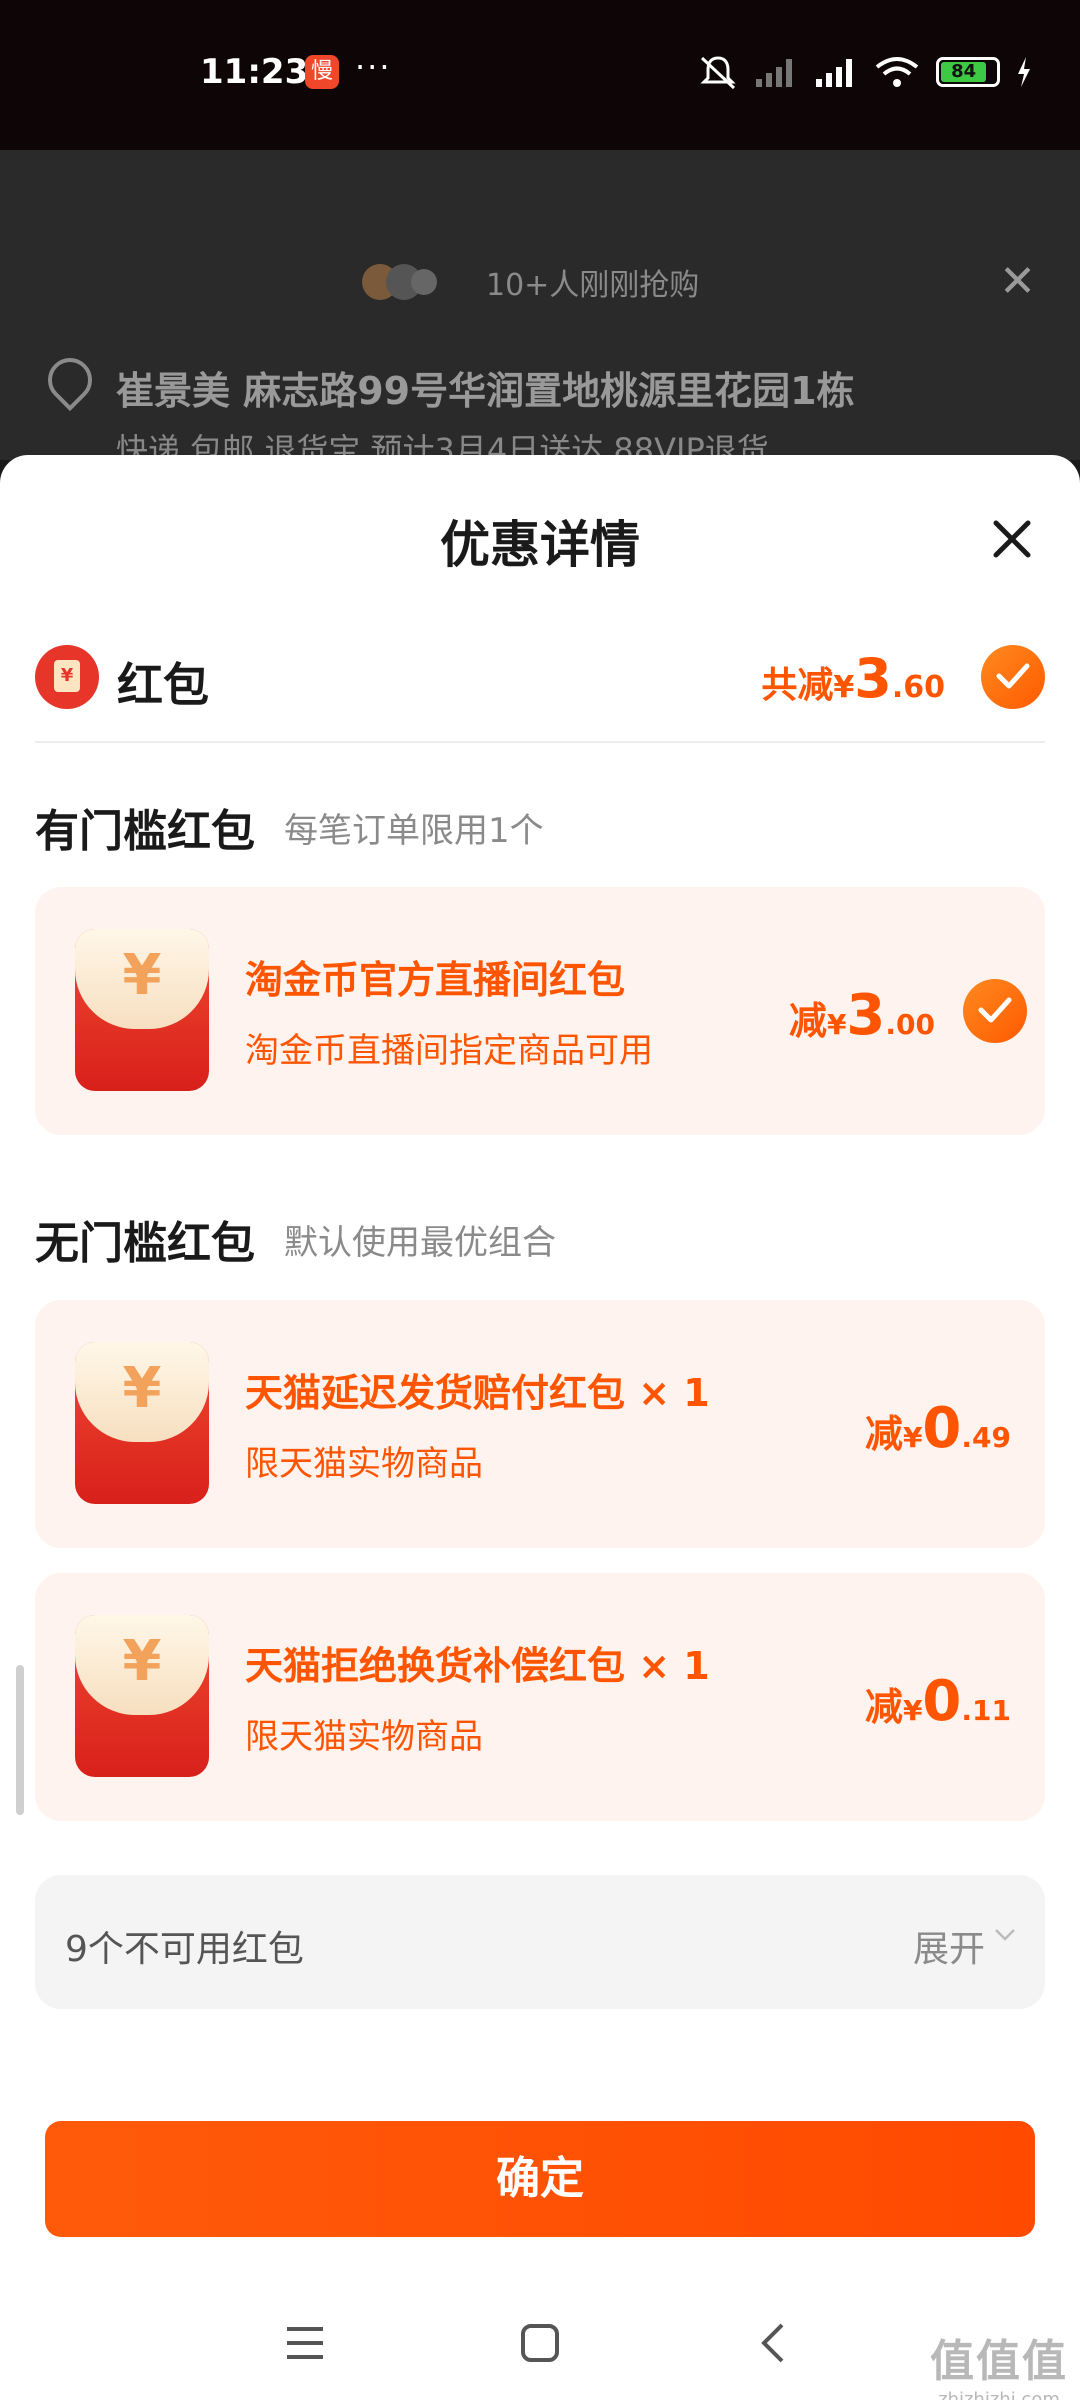 This screenshot has height=2400, width=1080. I want to click on background-close-icon: ✕, so click(1017, 281).